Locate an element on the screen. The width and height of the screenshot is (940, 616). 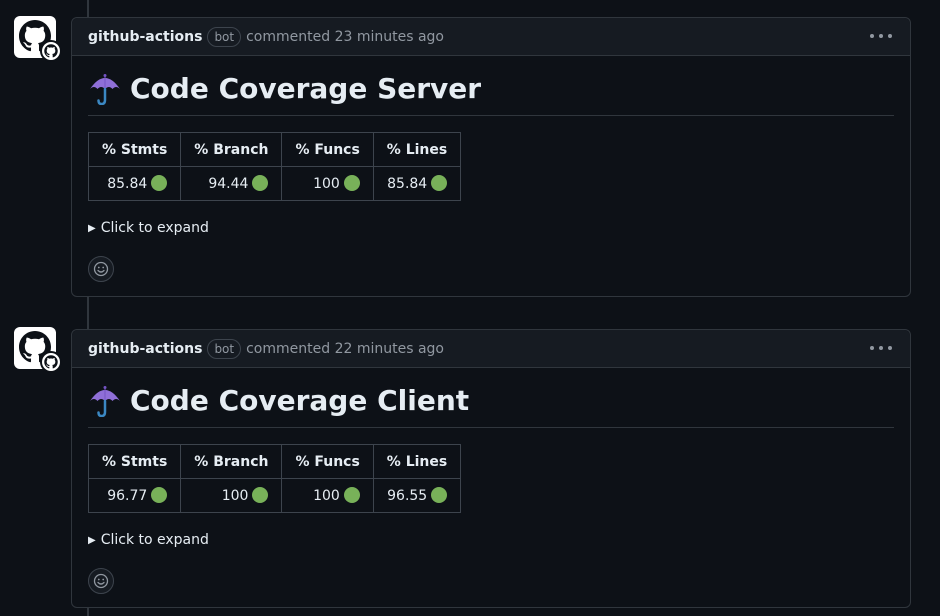
table-row: 85.84 94.44 100 85.84 is located at coordinates (274, 183).